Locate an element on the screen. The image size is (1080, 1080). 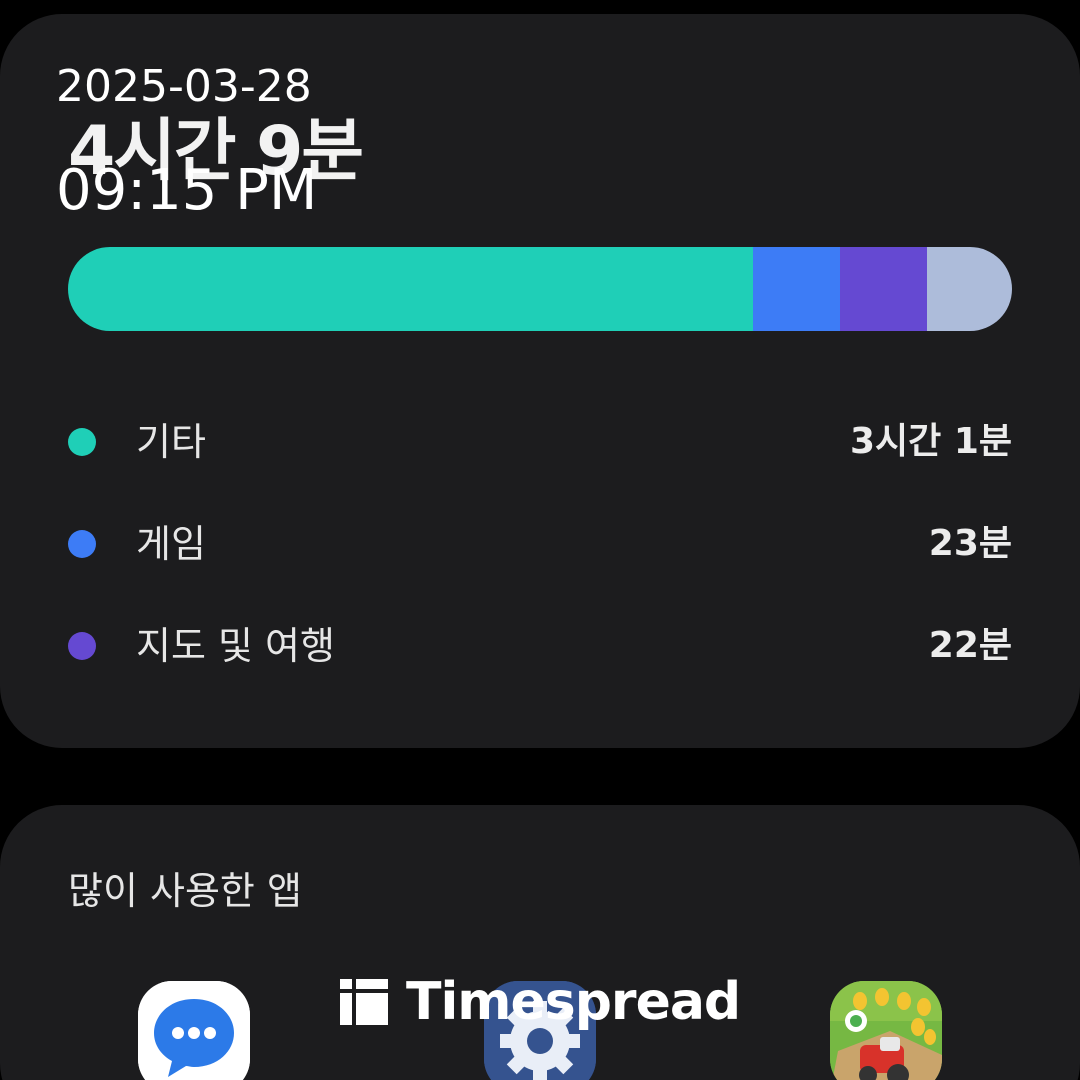
legend-item-other: 기타 3시간 1분 is located at coordinates (540, 442).